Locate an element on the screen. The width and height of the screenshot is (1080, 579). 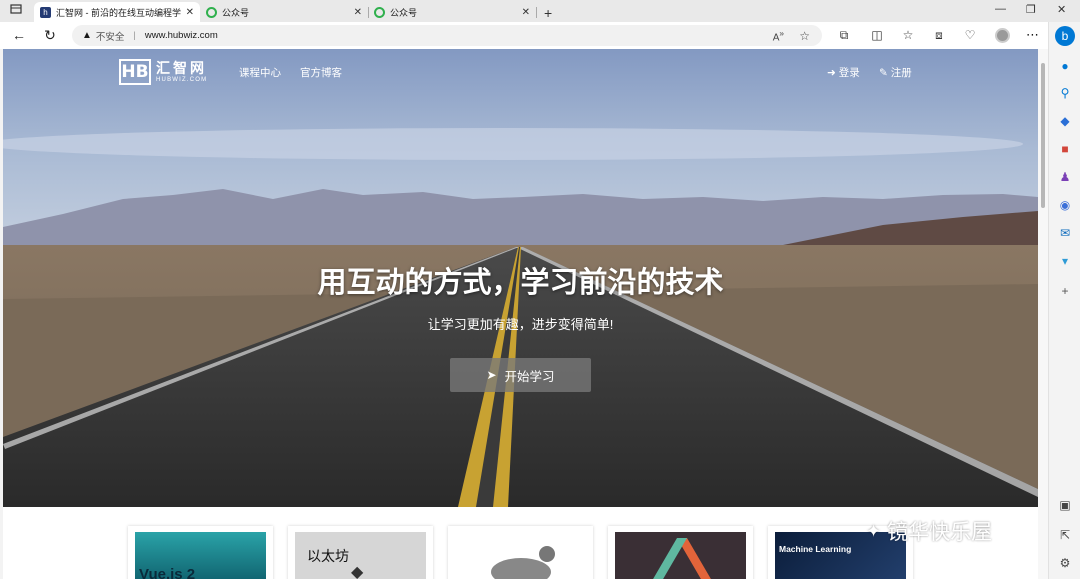
hero-subtitle: 让学习更加有趣，进步变得简单! is located at coordinates (520, 324).